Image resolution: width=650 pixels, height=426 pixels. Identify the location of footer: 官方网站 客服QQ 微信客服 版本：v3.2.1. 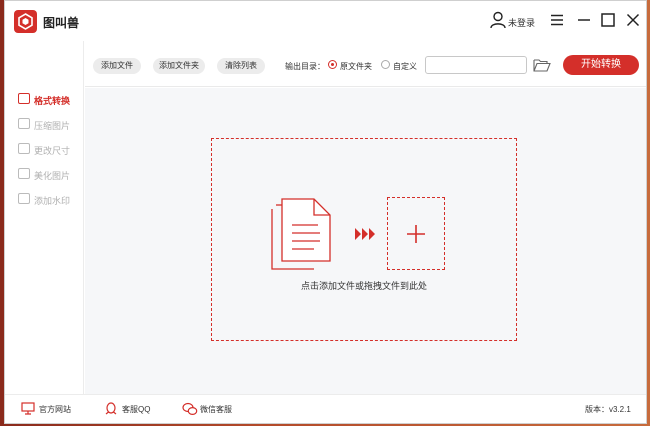
(325, 408).